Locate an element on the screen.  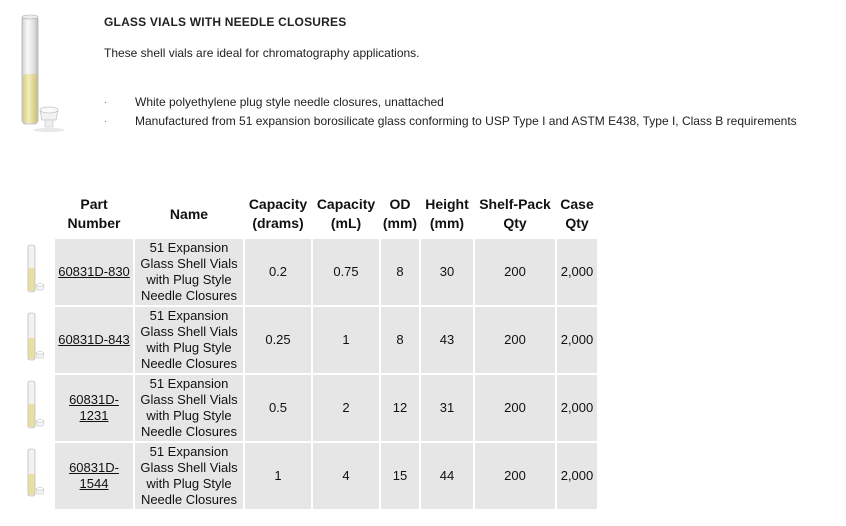
header-name: Name is located at coordinates (189, 213).